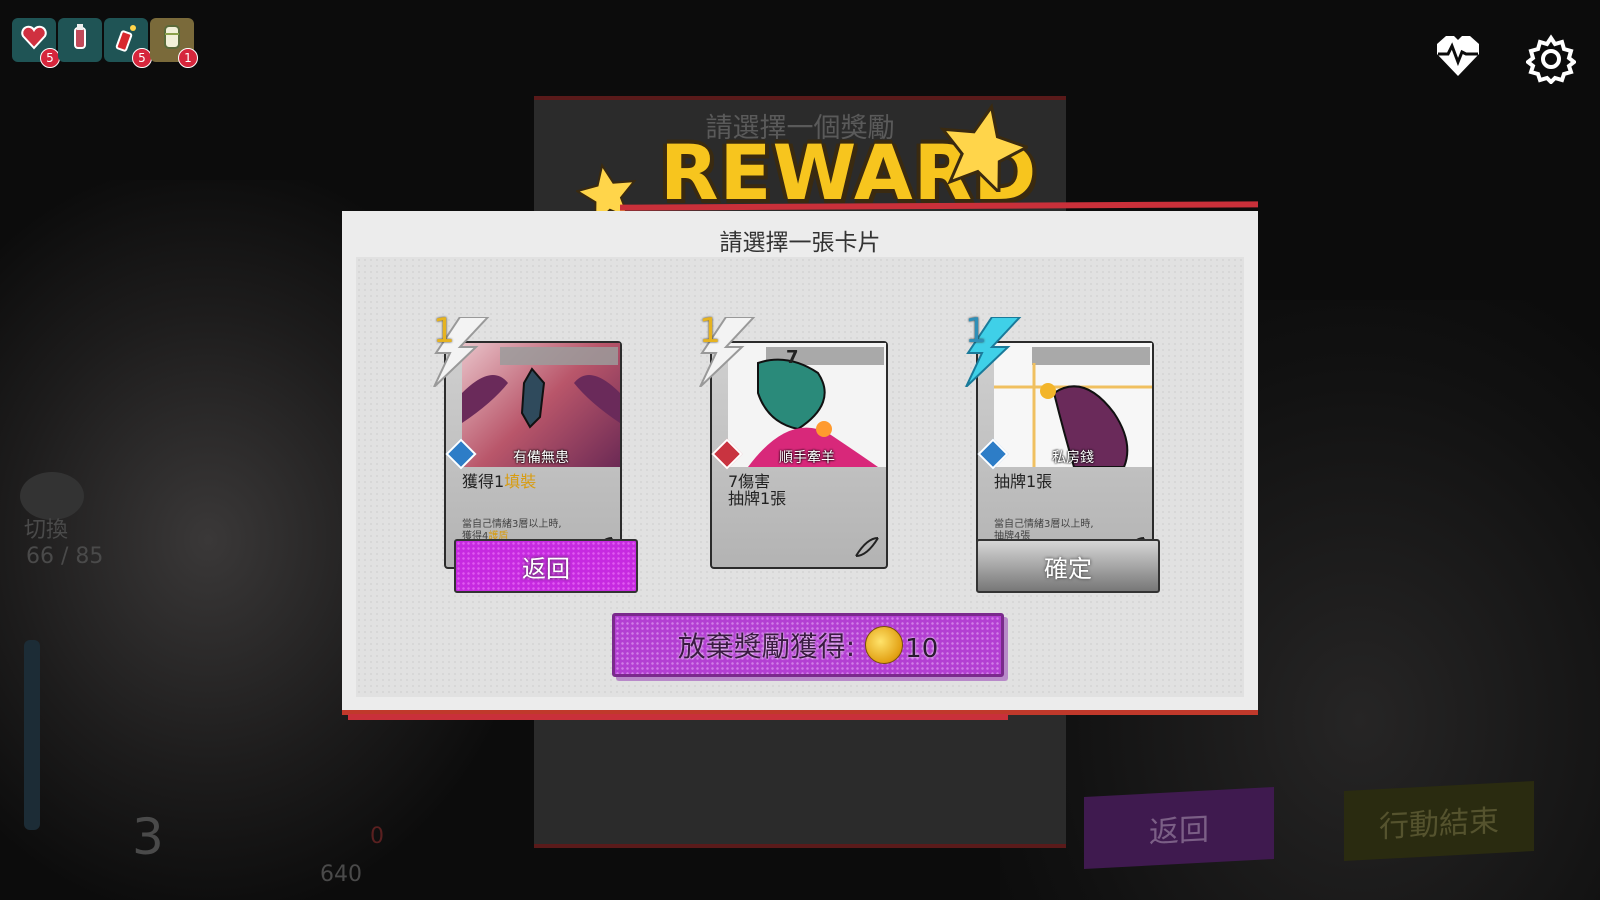 This screenshot has width=1600, height=900. I want to click on skip-reward-button: 放棄獎勵獲得: 10, so click(808, 645).